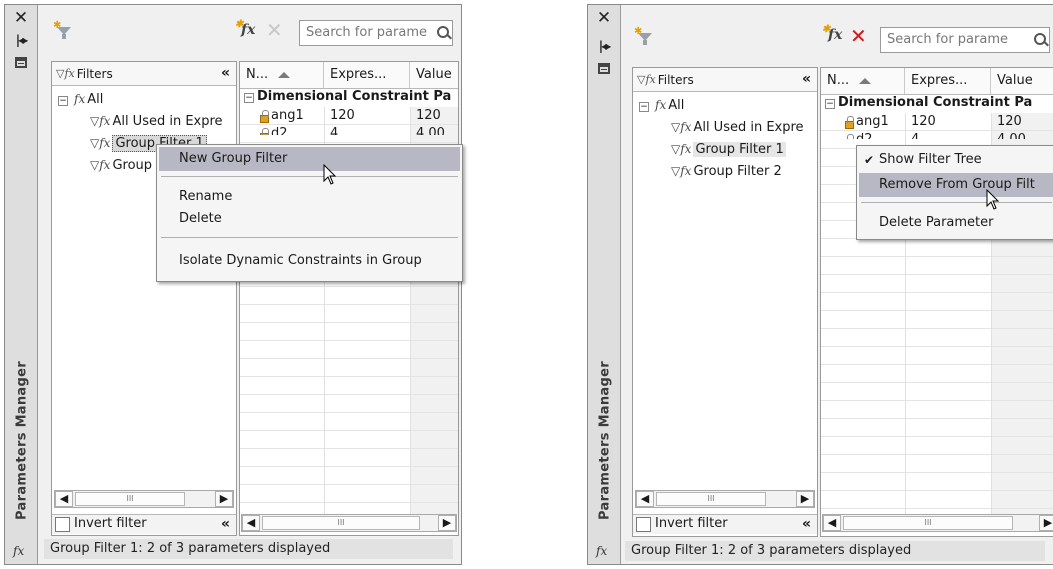 The width and height of the screenshot is (1053, 569). What do you see at coordinates (279, 130) in the screenshot?
I see `cell-text: d2` at bounding box center [279, 130].